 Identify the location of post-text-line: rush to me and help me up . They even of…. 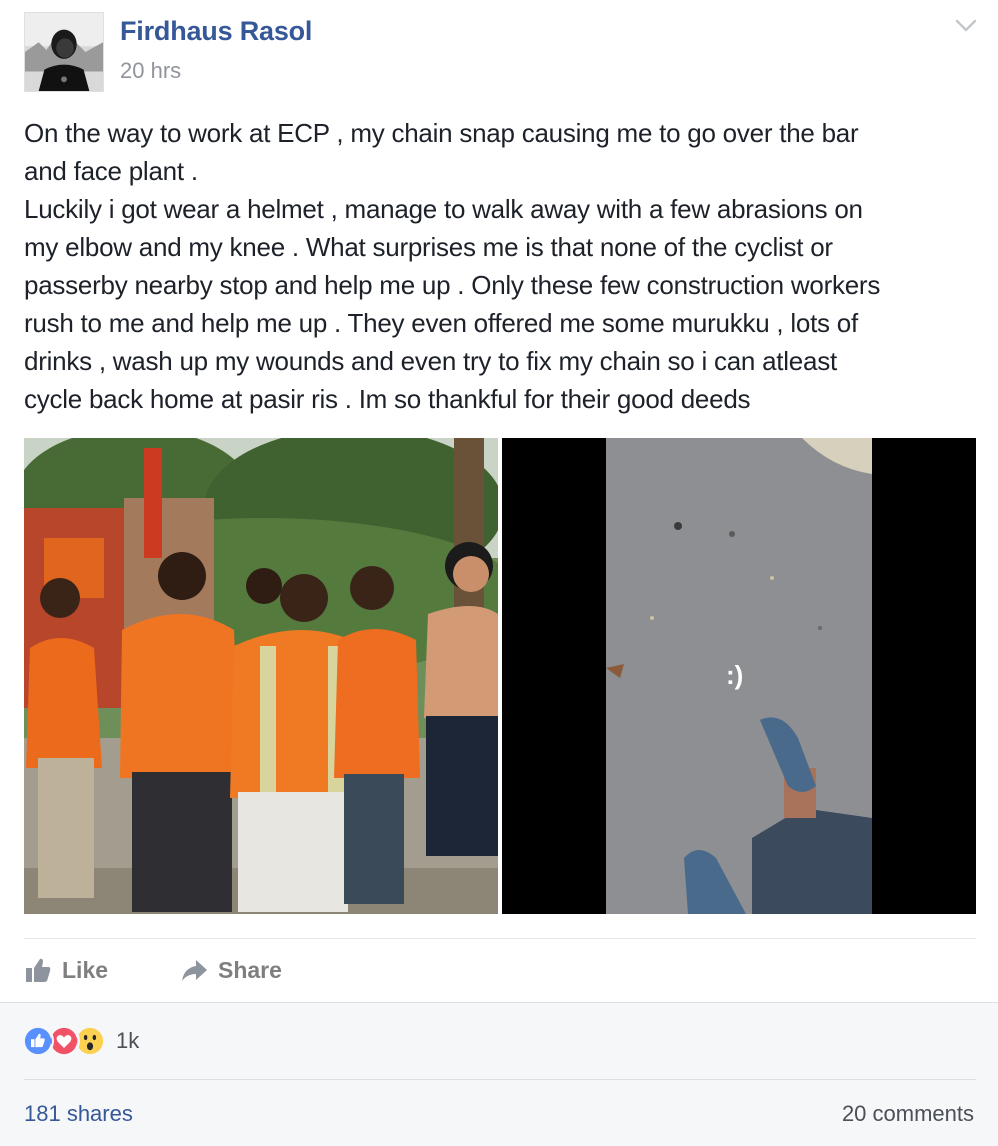
(441, 323).